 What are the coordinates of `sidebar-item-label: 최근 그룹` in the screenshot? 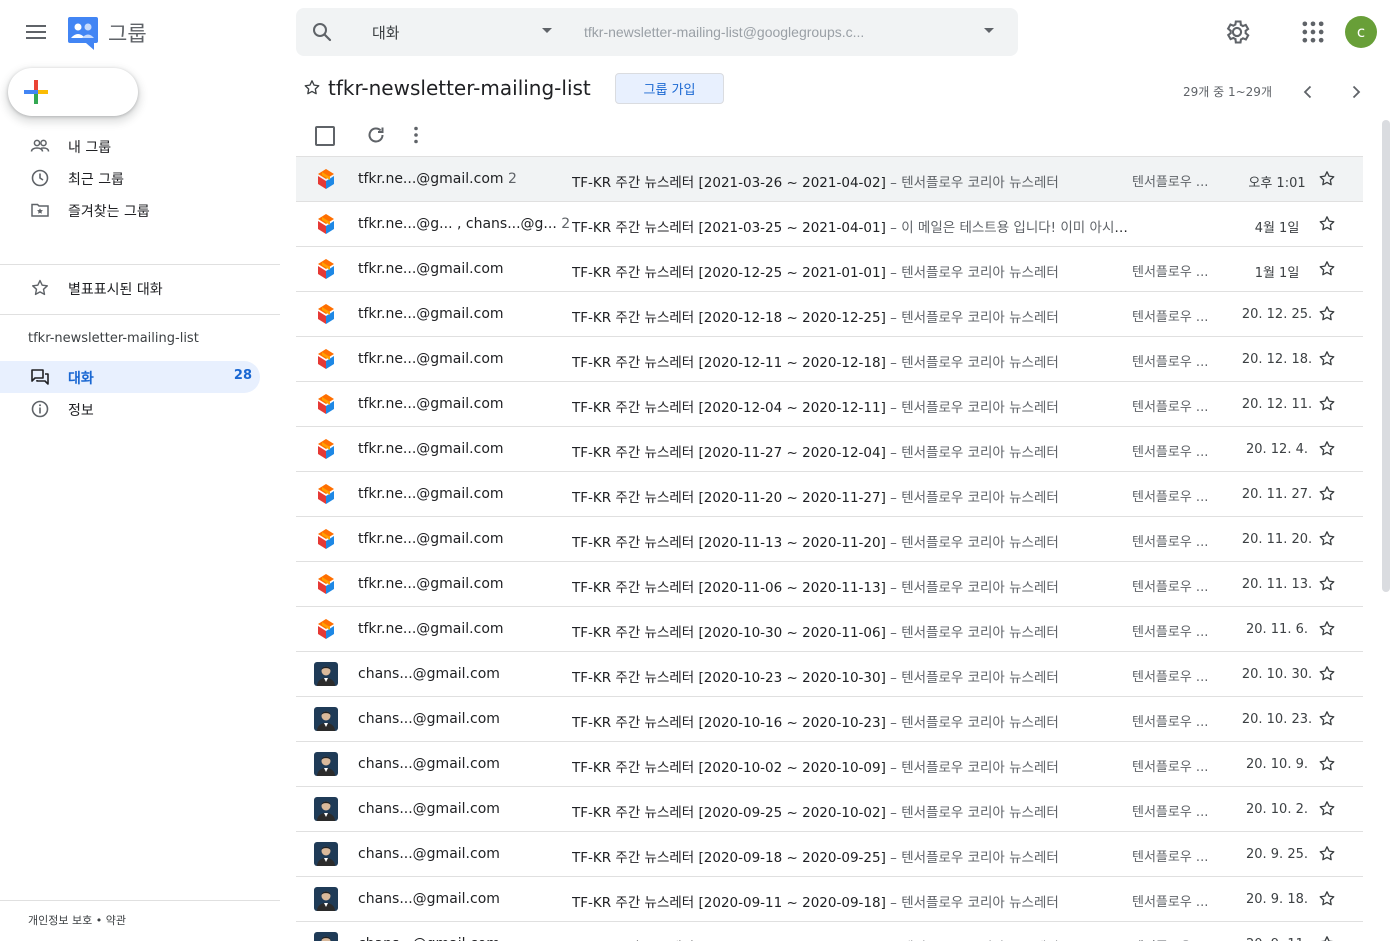 It's located at (96, 180).